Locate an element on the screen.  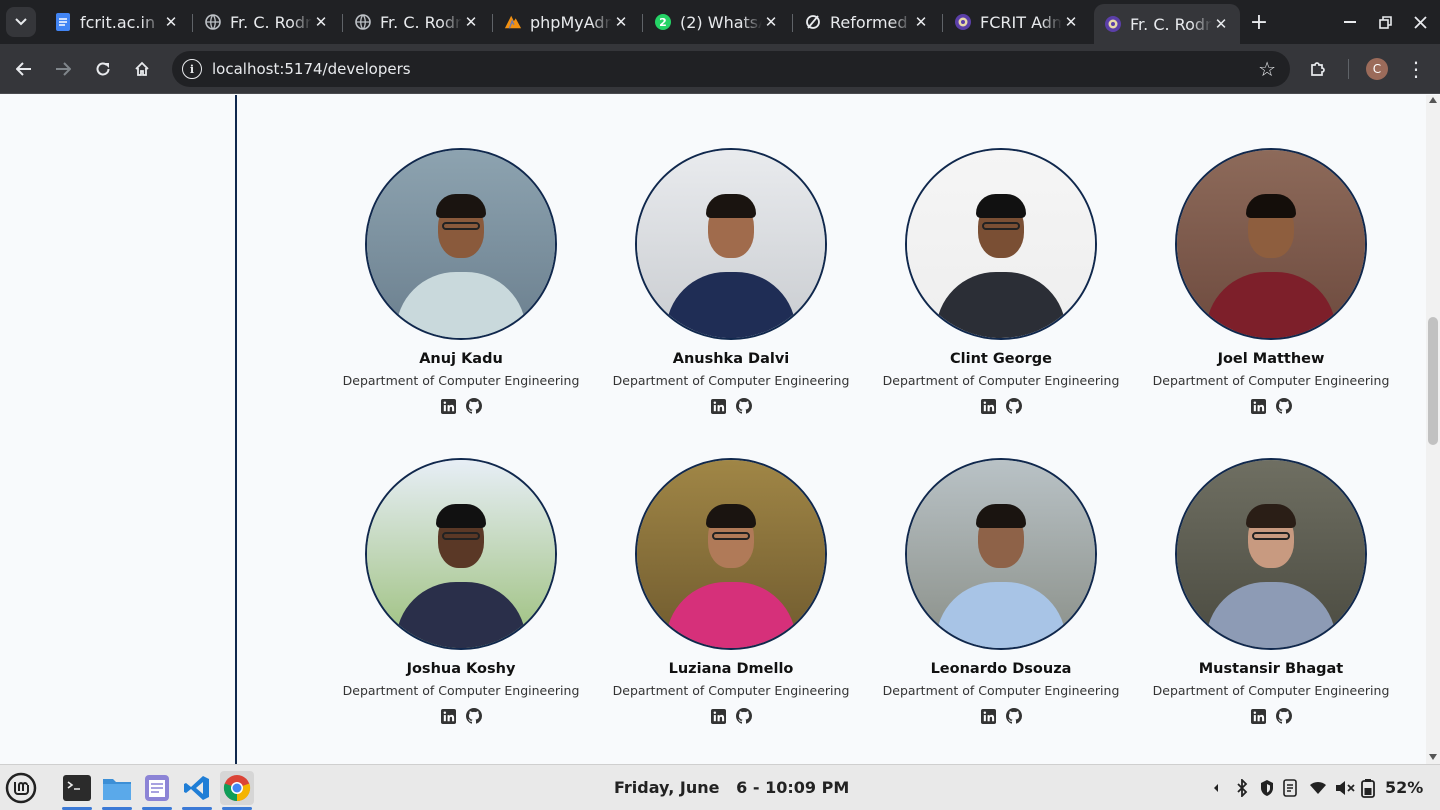
puzzle-icon is located at coordinates (1318, 69).